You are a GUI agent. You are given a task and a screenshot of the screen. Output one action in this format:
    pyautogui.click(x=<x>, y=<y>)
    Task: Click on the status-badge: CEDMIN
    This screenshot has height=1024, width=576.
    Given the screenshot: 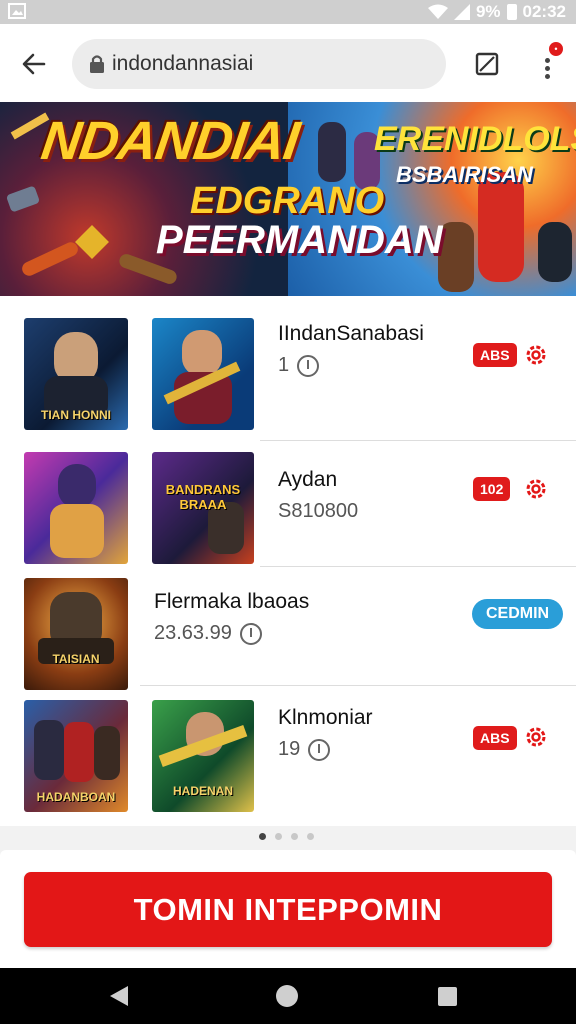 What is the action you would take?
    pyautogui.click(x=518, y=614)
    